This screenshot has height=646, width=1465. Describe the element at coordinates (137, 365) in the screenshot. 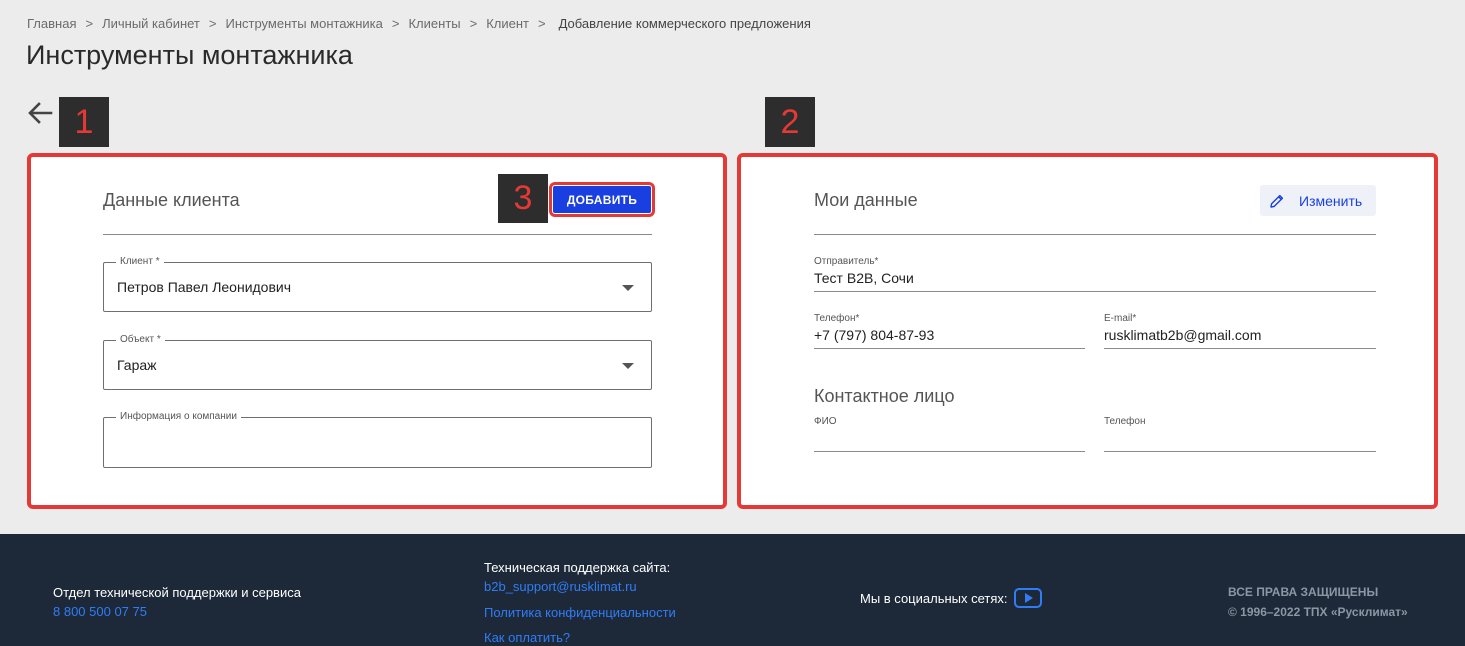

I see `object-select-value: Гараж` at that location.